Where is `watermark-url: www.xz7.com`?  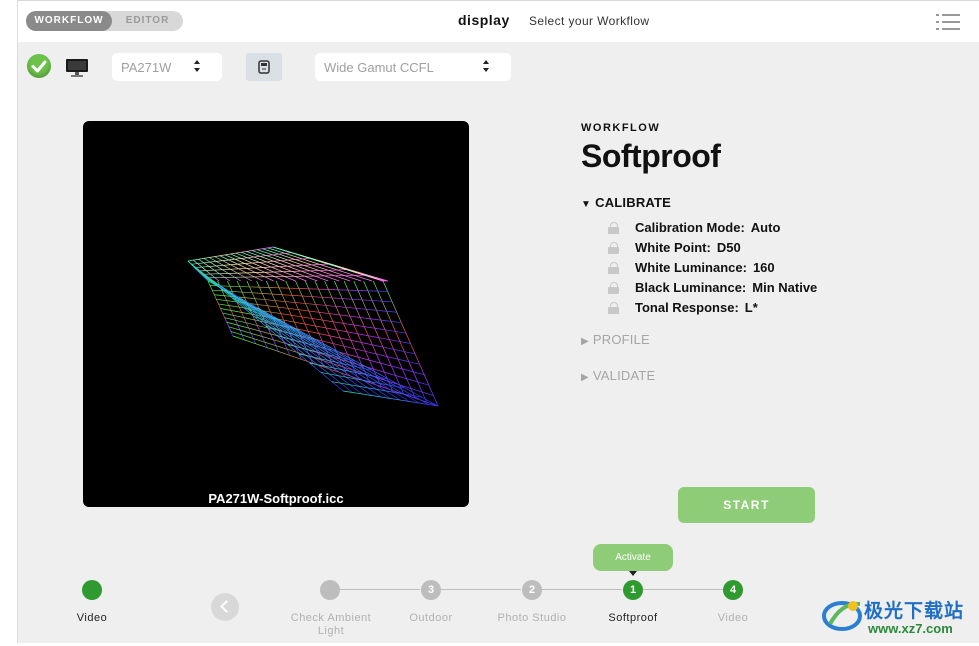 watermark-url: www.xz7.com is located at coordinates (910, 628).